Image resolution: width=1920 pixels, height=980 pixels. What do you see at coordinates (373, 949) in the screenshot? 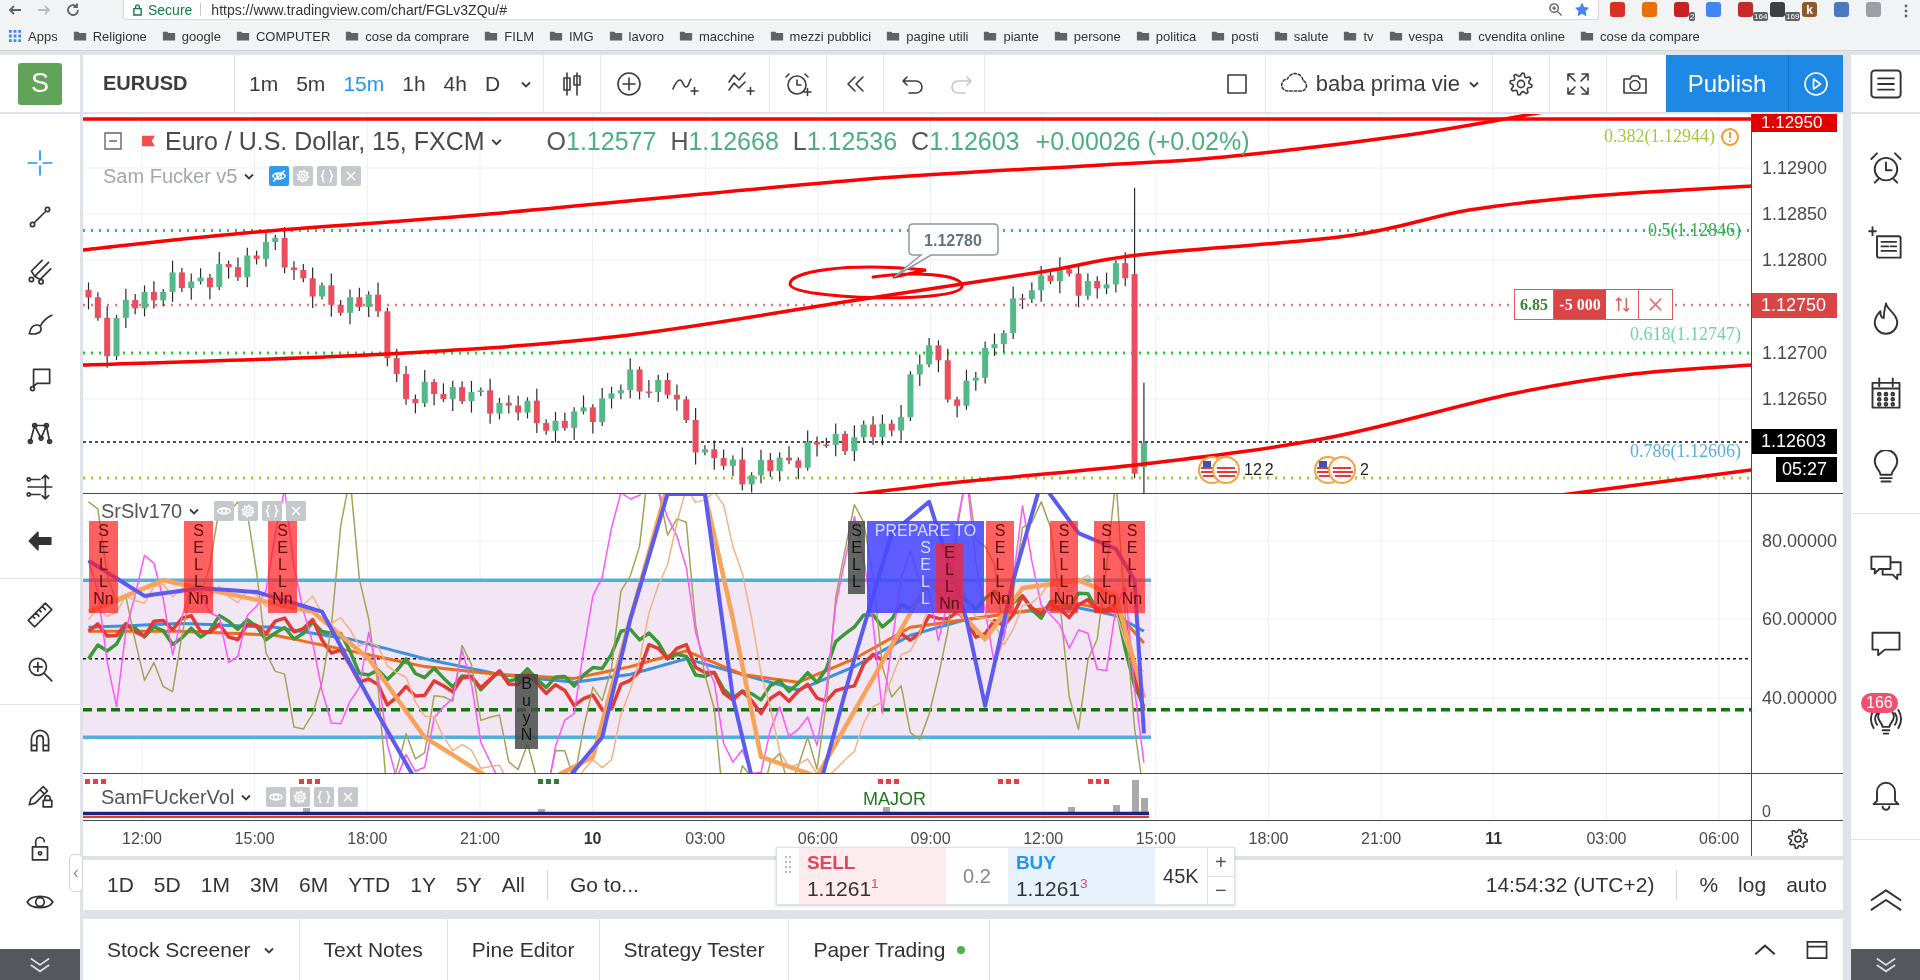
I see `panel-tab: Text Notes` at bounding box center [373, 949].